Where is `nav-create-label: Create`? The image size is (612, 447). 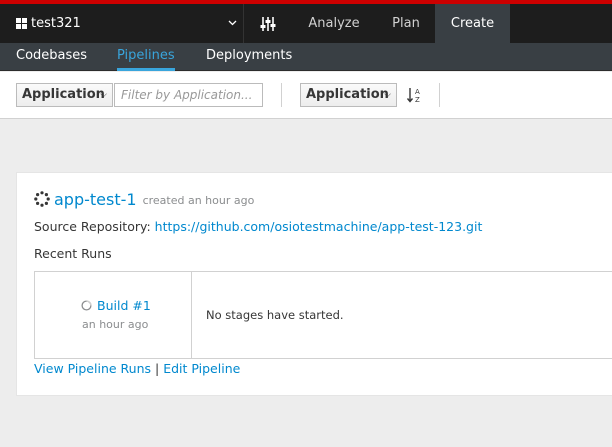
nav-create-label: Create is located at coordinates (472, 23).